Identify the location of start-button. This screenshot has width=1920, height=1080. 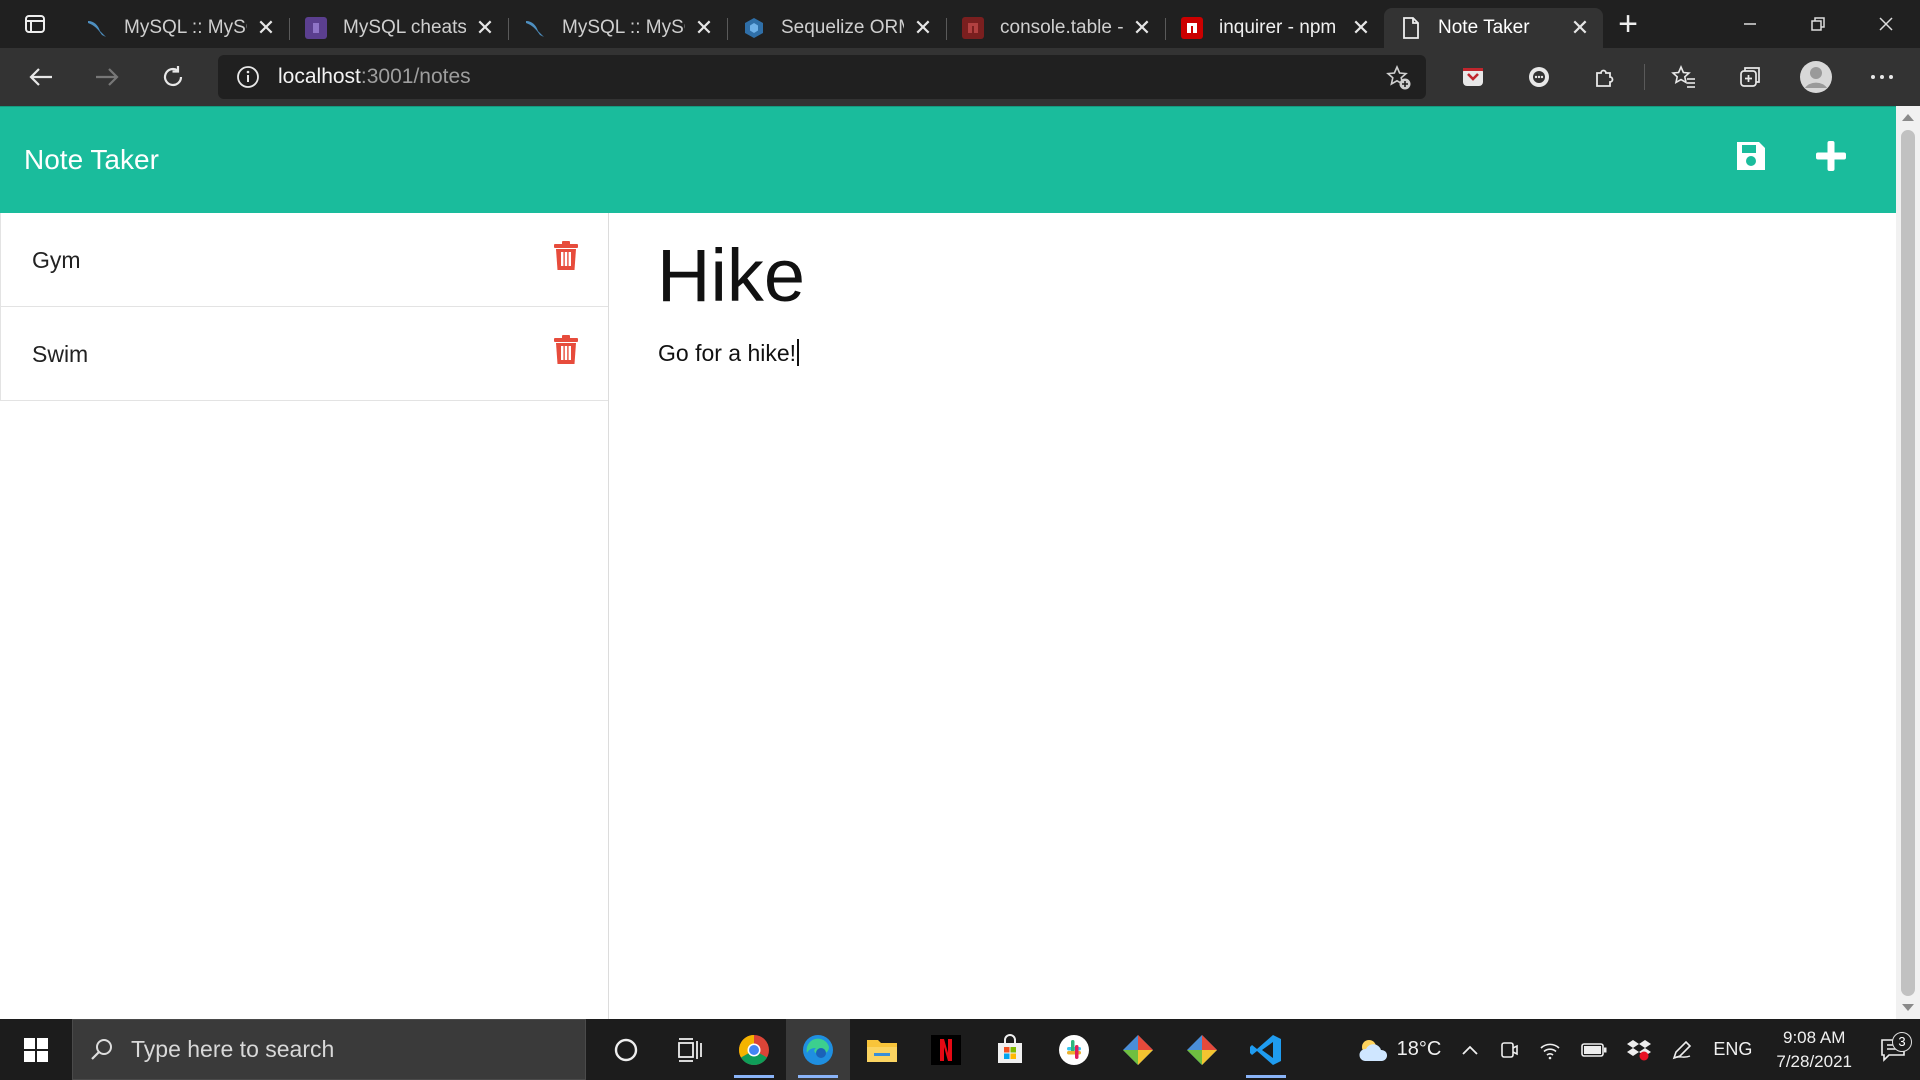
(36, 1049).